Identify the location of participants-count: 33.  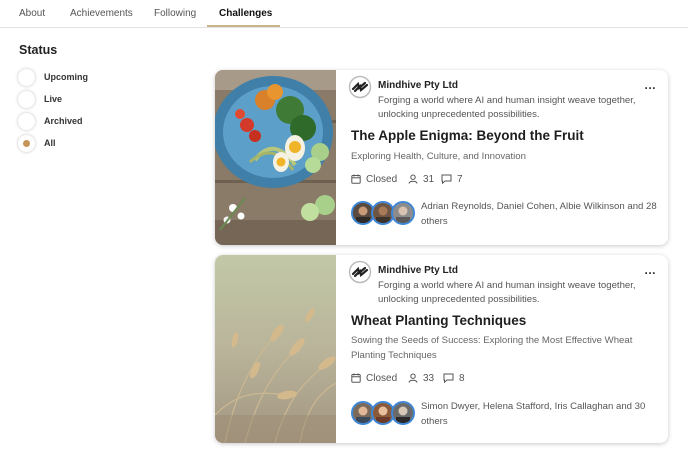
(429, 378).